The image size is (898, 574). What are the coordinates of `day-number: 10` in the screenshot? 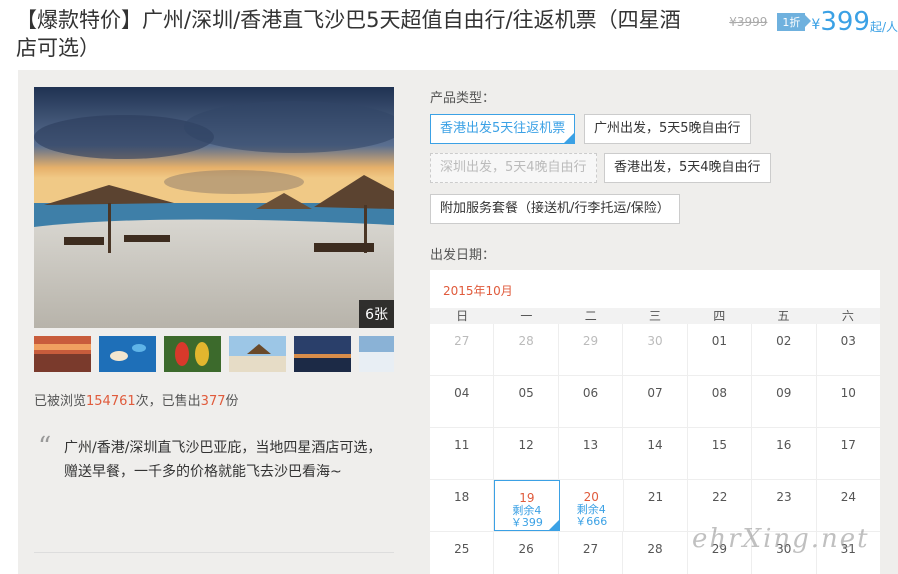 It's located at (848, 393).